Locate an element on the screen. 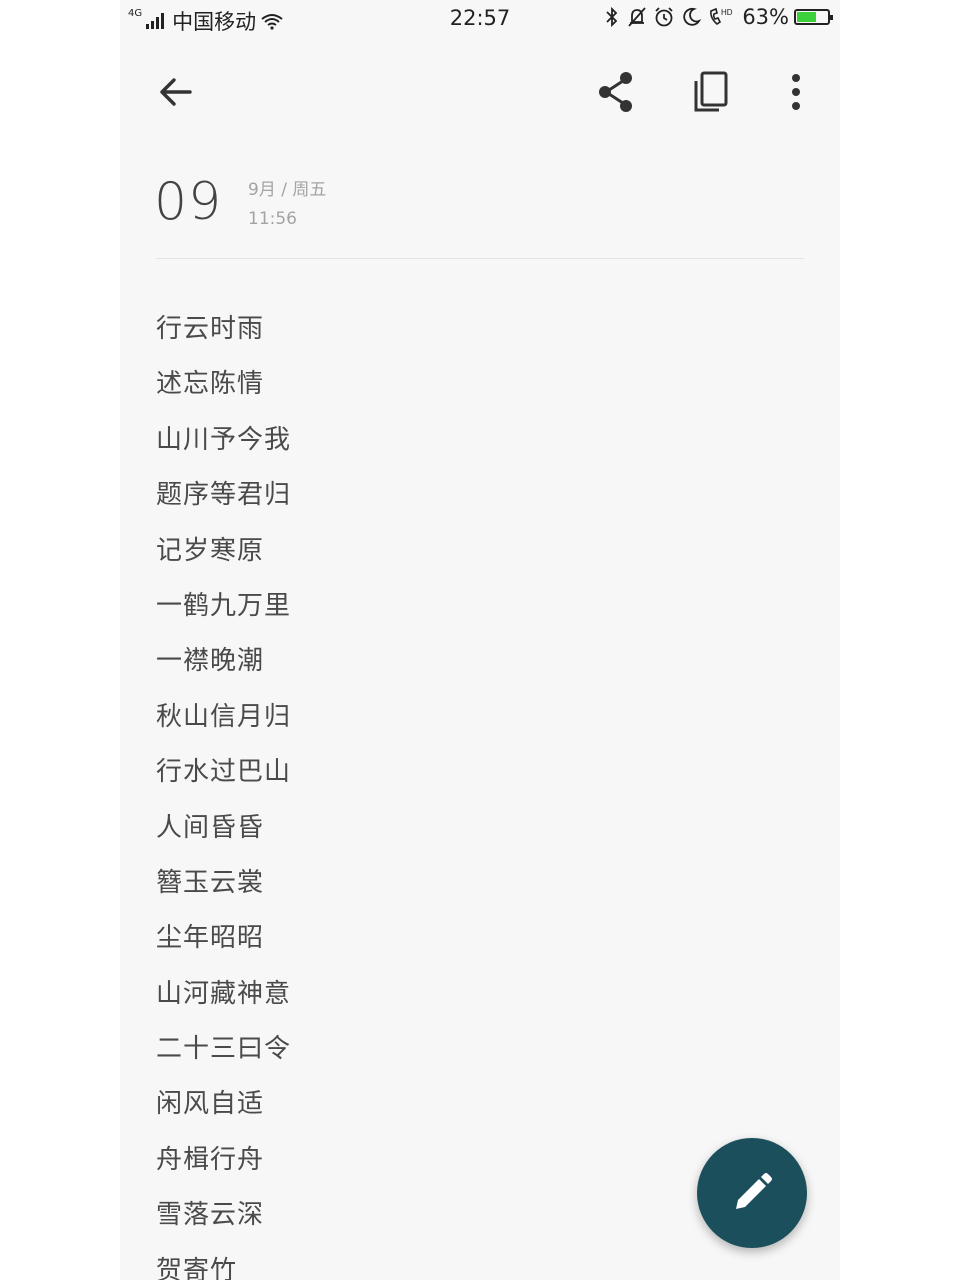 The image size is (960, 1280). hd-call-icon: HD is located at coordinates (721, 16).